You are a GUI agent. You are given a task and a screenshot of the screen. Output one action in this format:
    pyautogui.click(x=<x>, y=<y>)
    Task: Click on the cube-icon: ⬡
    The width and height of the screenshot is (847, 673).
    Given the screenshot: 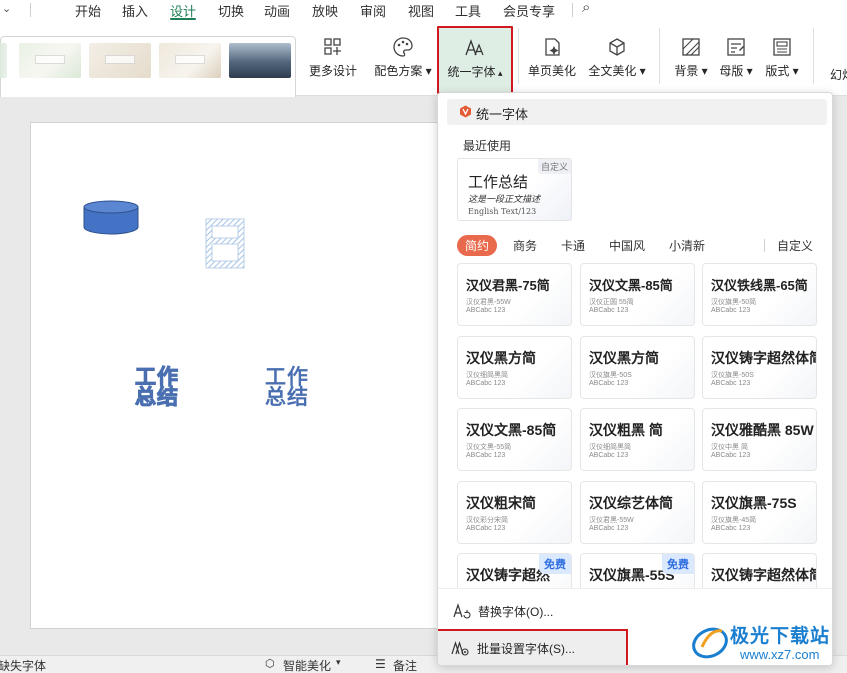 What is the action you would take?
    pyautogui.click(x=270, y=664)
    